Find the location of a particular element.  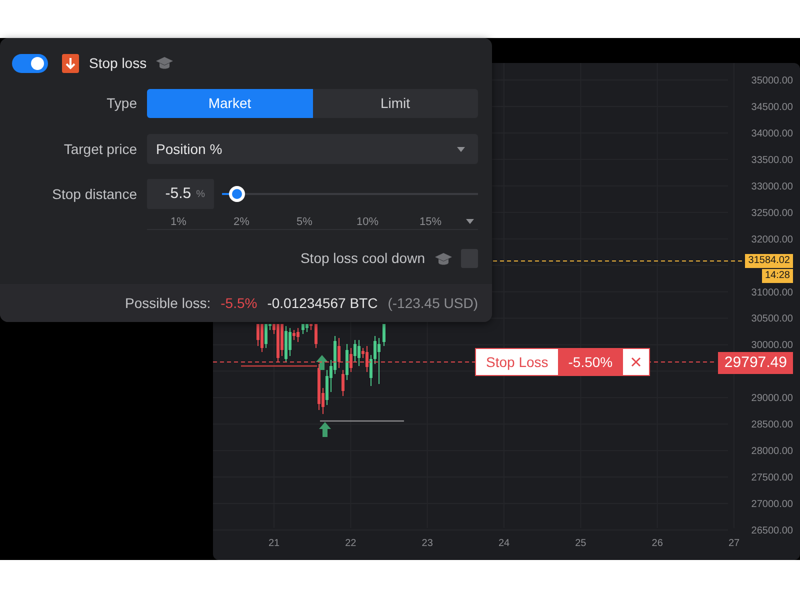

price-axis-label: 29000.00 is located at coordinates (772, 398).